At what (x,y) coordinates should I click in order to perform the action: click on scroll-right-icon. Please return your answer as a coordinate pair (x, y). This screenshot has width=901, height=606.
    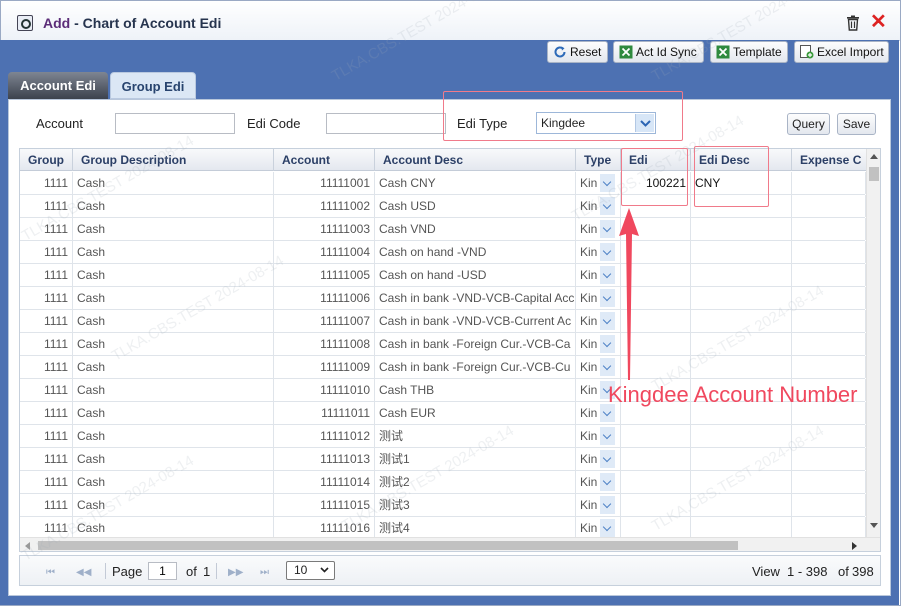
    Looking at the image, I should click on (855, 546).